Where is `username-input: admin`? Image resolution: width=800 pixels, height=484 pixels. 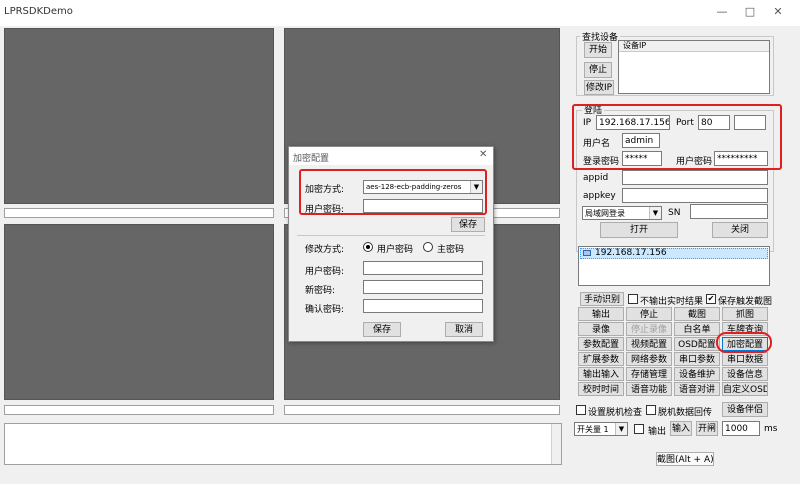 username-input: admin is located at coordinates (641, 140).